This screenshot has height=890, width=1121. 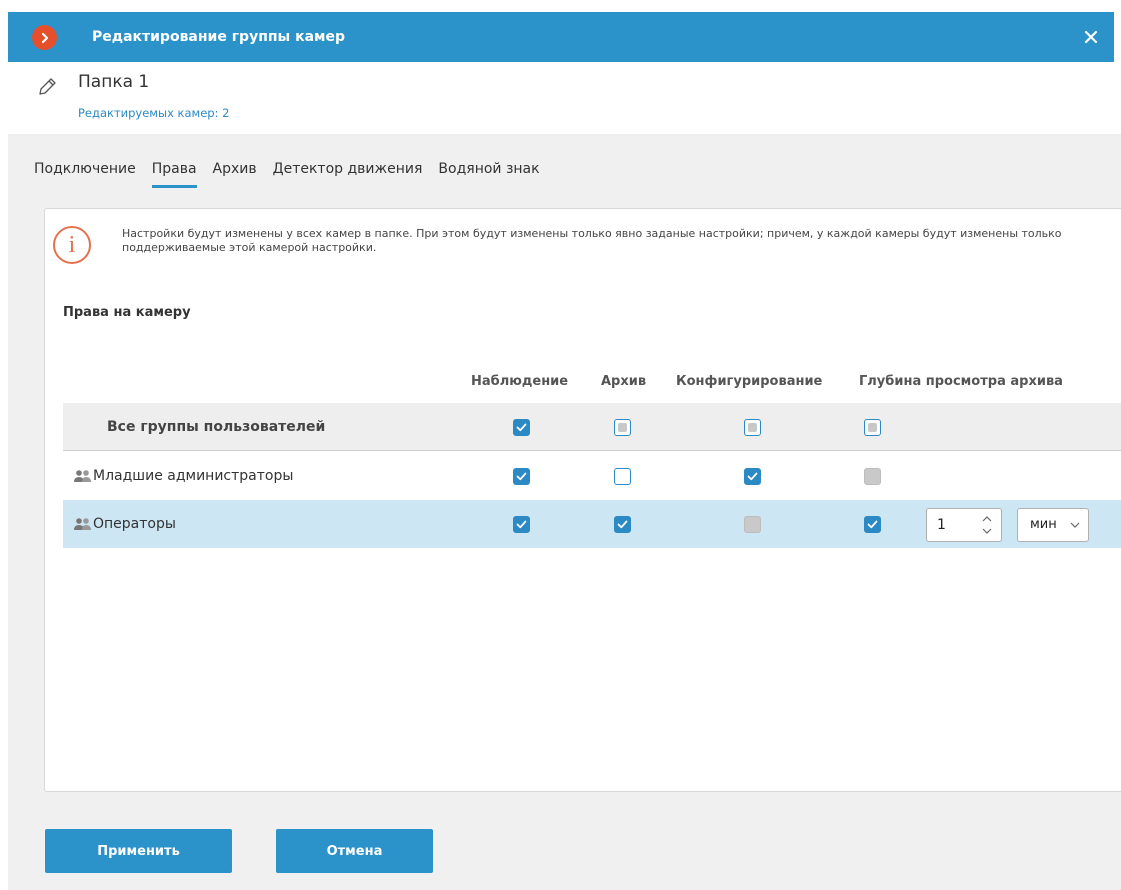 What do you see at coordinates (1043, 524) in the screenshot?
I see `unit-value: мин` at bounding box center [1043, 524].